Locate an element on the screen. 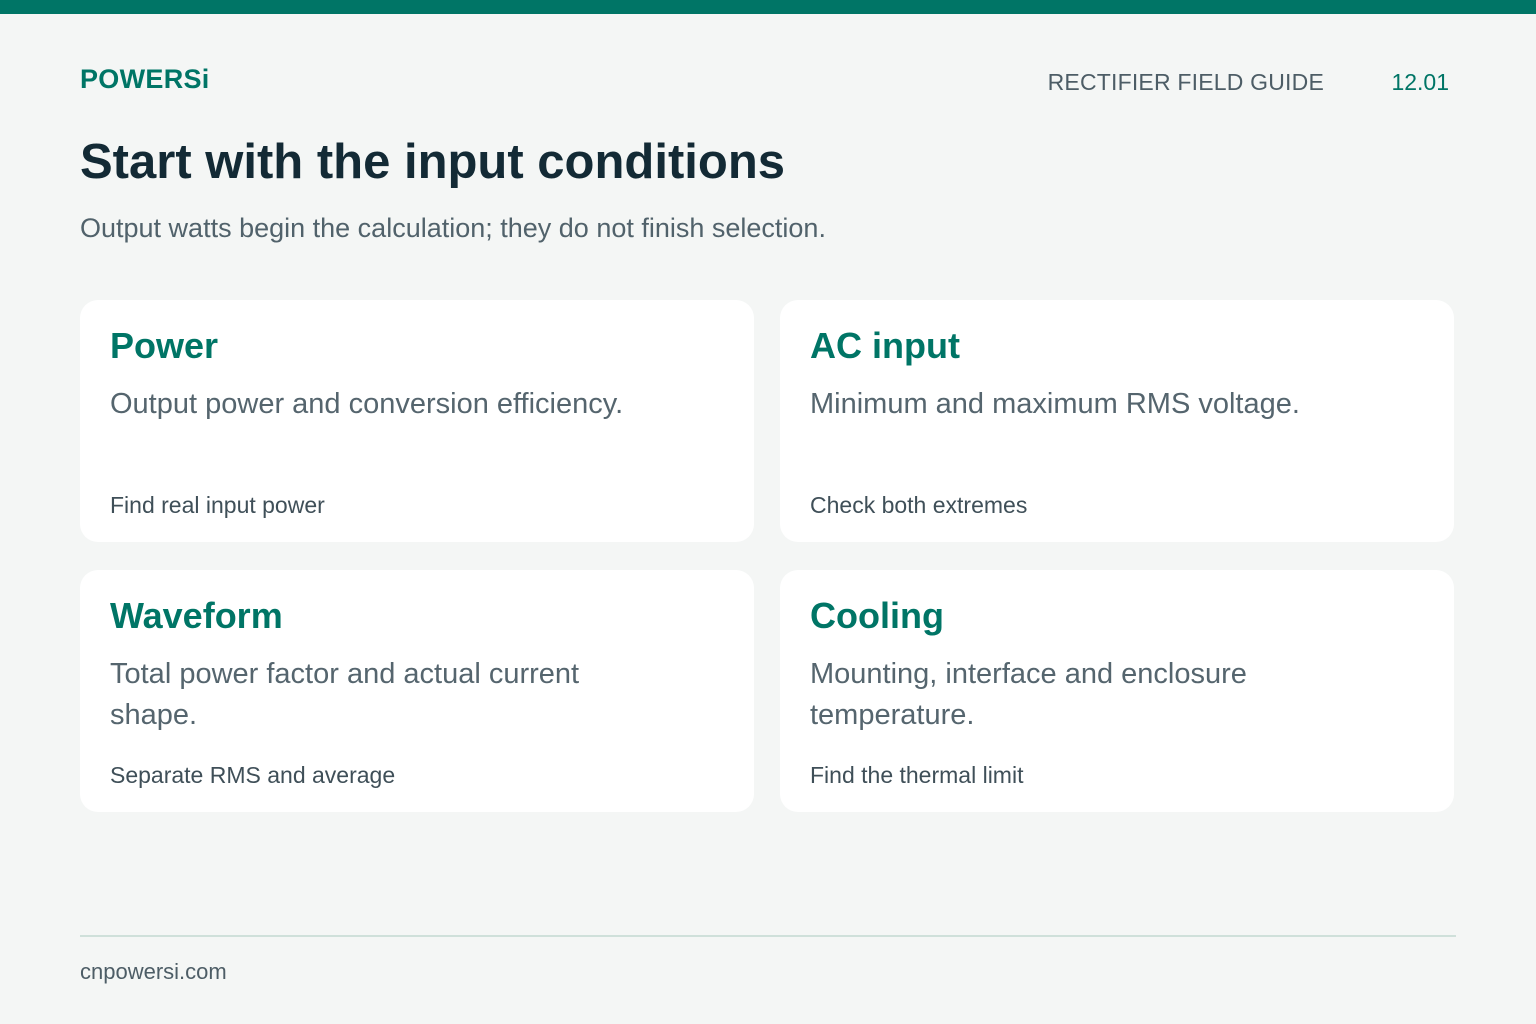  page-number: 12.01 is located at coordinates (1420, 82).